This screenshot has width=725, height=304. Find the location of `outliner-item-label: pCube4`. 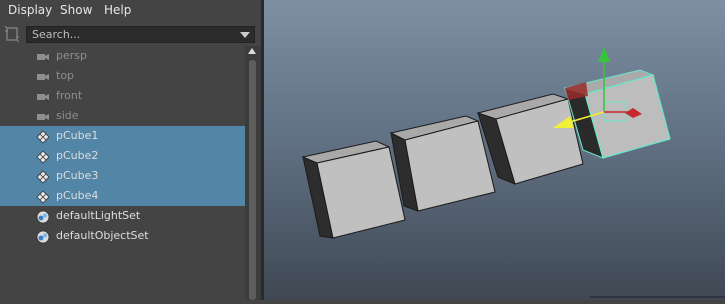

outliner-item-label: pCube4 is located at coordinates (77, 195).